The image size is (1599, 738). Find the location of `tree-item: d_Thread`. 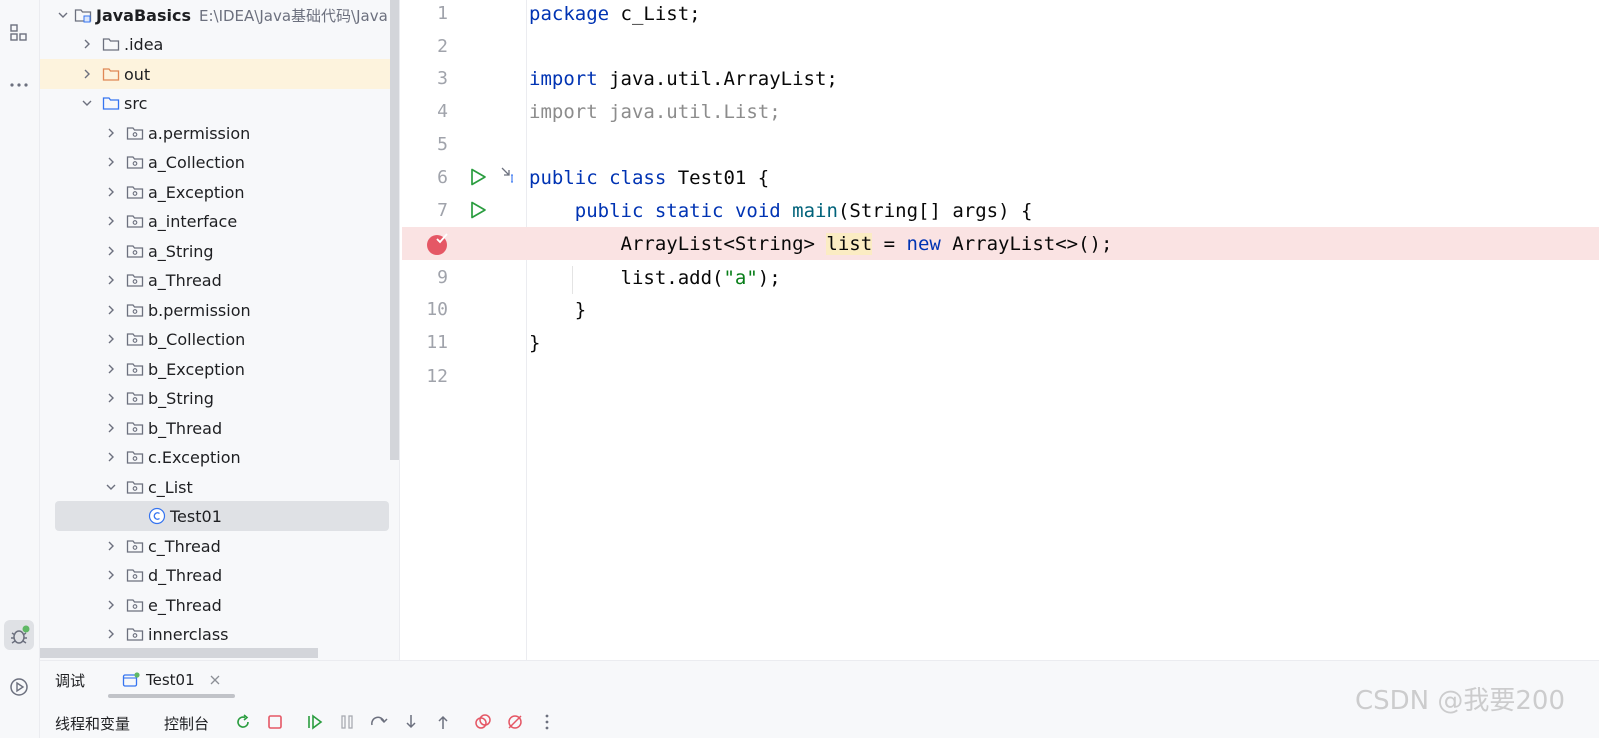

tree-item: d_Thread is located at coordinates (219, 575).